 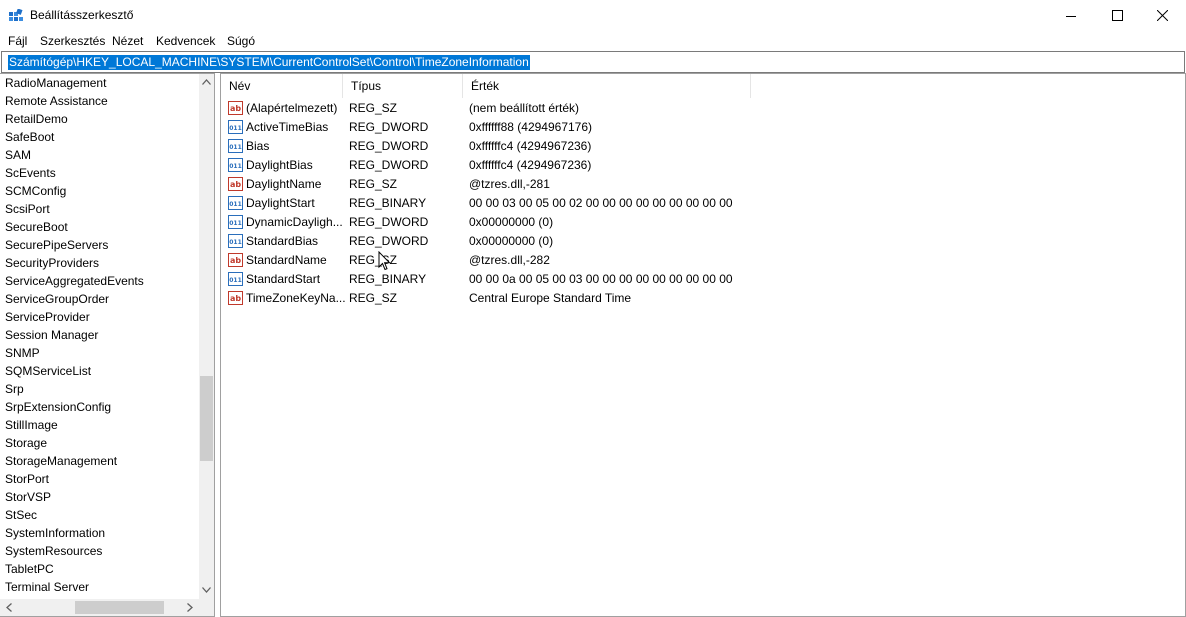 What do you see at coordinates (703, 241) in the screenshot?
I see `table-row: 011 StandardBias REG_DWORD 0x00000000 (0)` at bounding box center [703, 241].